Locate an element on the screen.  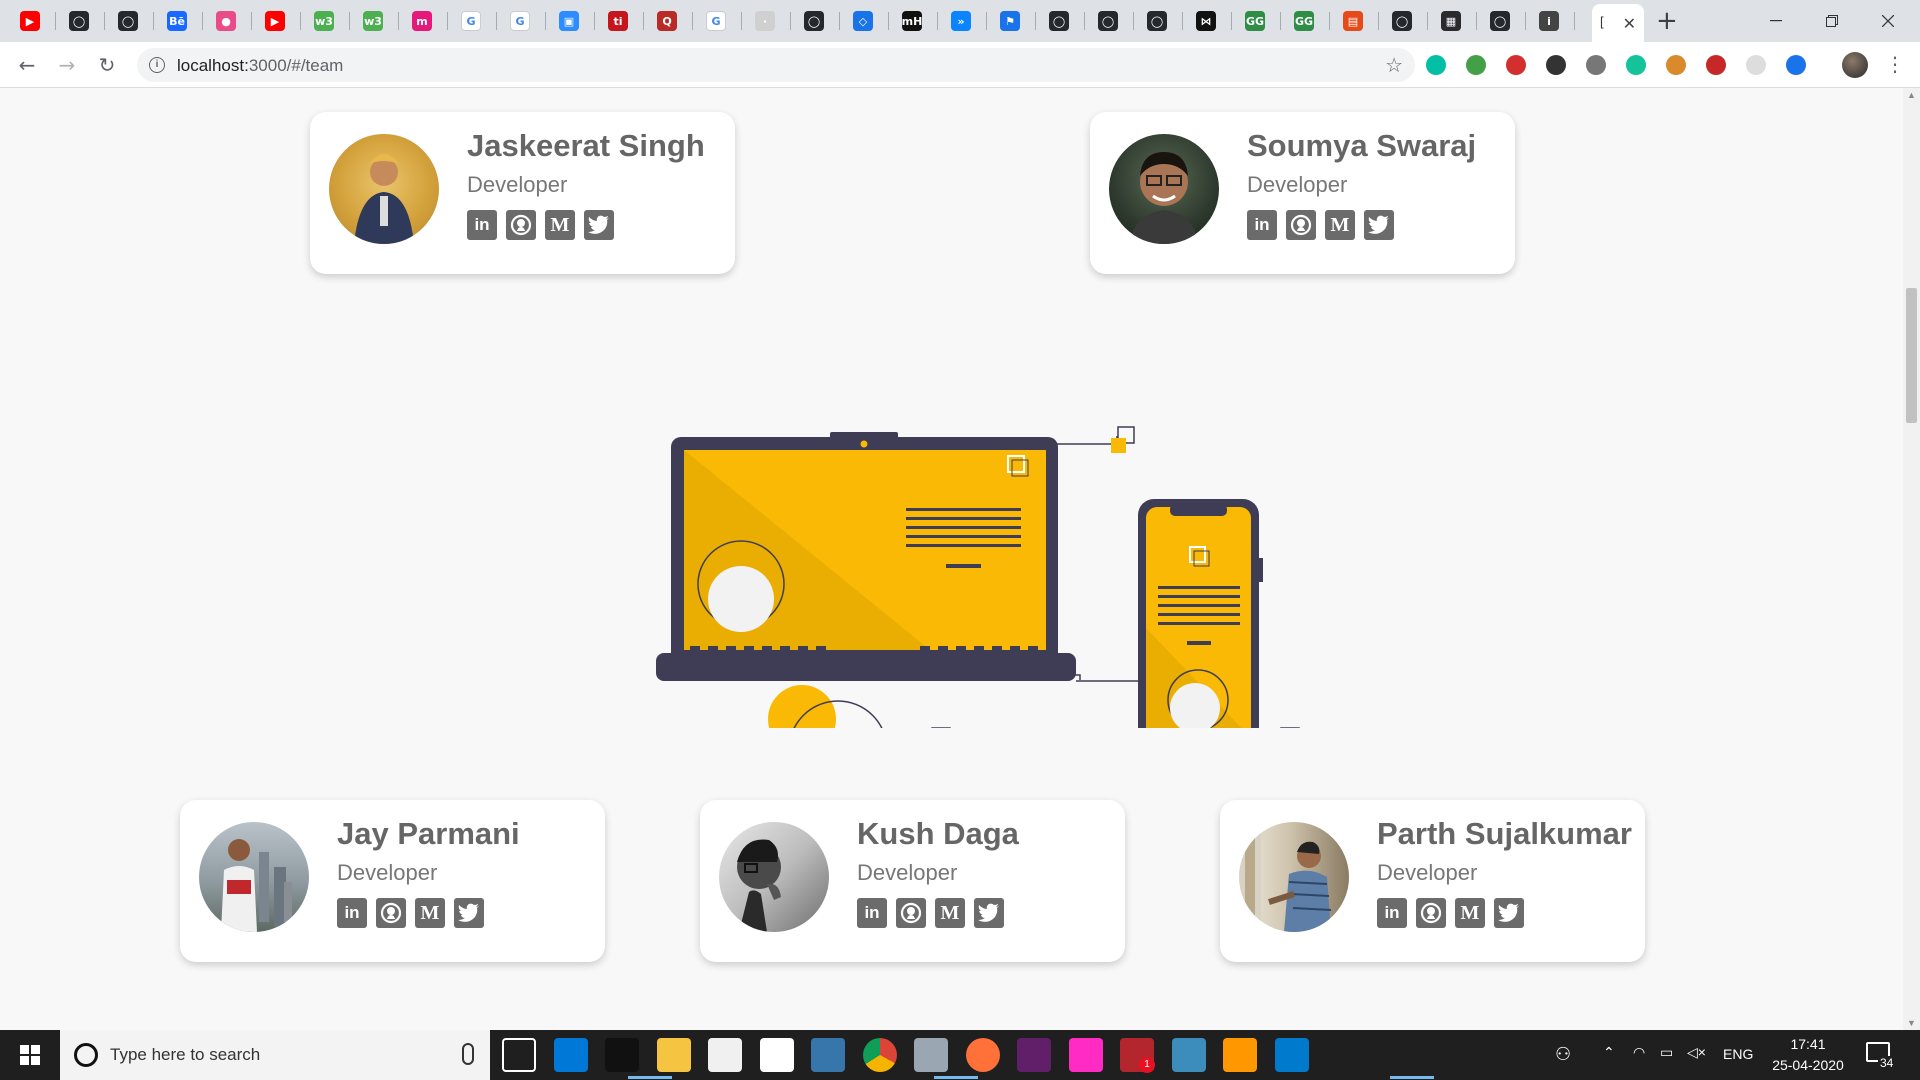
forward-icon: → is located at coordinates (67, 65).